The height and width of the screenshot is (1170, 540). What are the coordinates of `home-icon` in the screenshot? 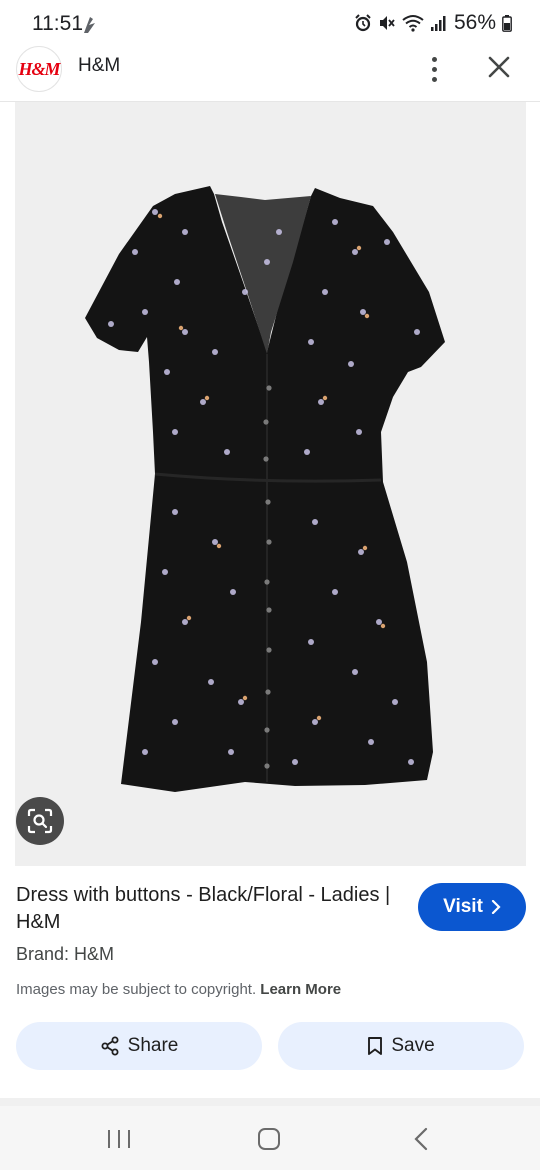 It's located at (269, 1139).